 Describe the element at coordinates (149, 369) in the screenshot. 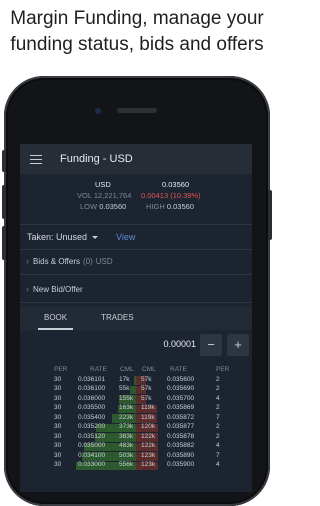

I see `header-ask-cml: CML` at that location.